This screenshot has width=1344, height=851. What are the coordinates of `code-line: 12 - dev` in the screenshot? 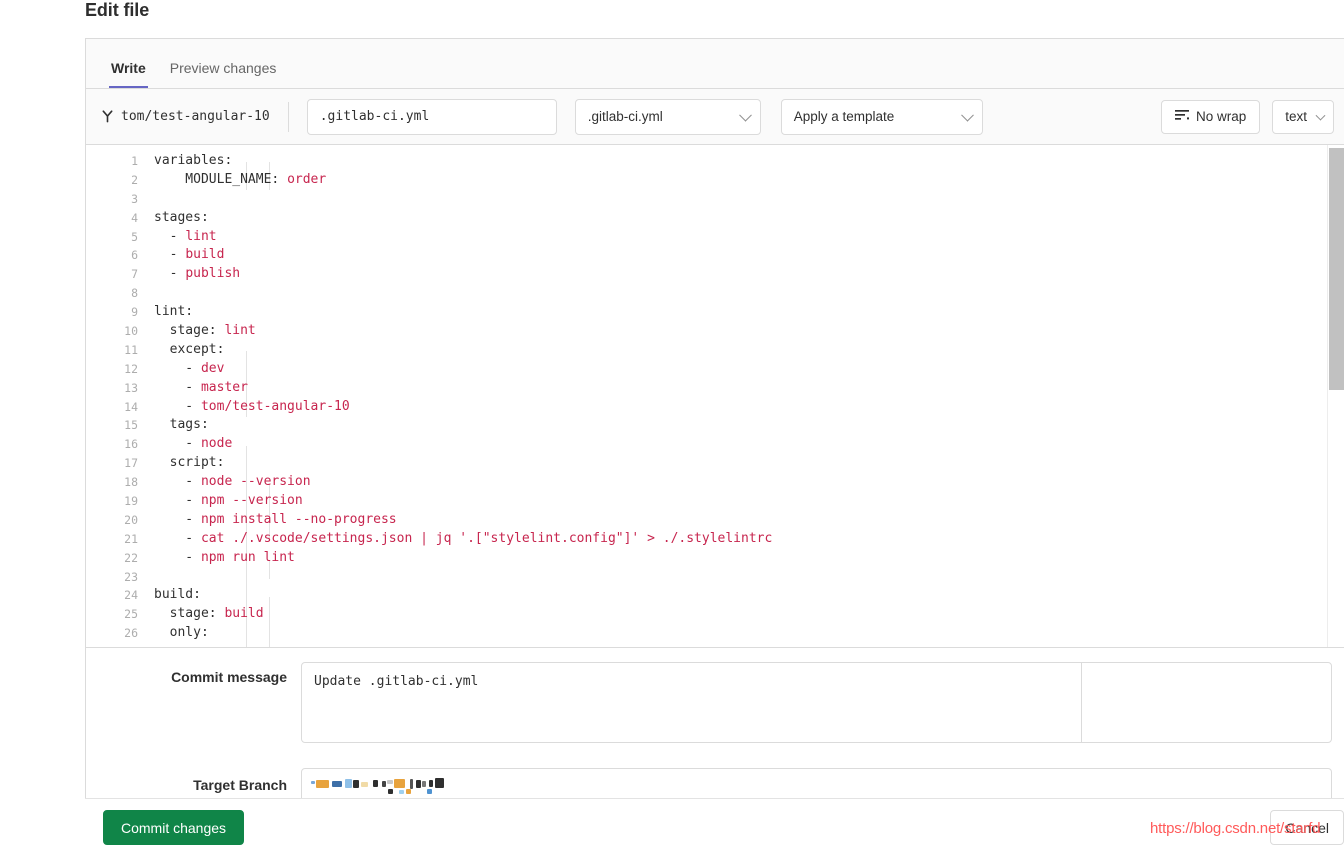 It's located at (715, 369).